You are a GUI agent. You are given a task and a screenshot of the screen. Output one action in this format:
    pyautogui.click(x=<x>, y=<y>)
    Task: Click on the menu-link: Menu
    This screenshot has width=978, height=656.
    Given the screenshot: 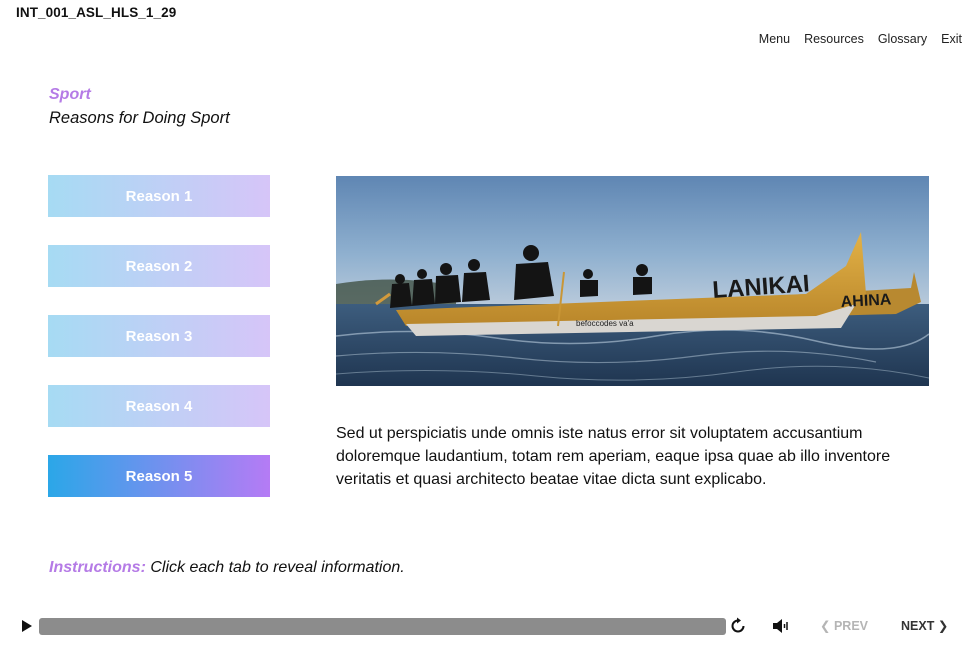 What is the action you would take?
    pyautogui.click(x=774, y=39)
    